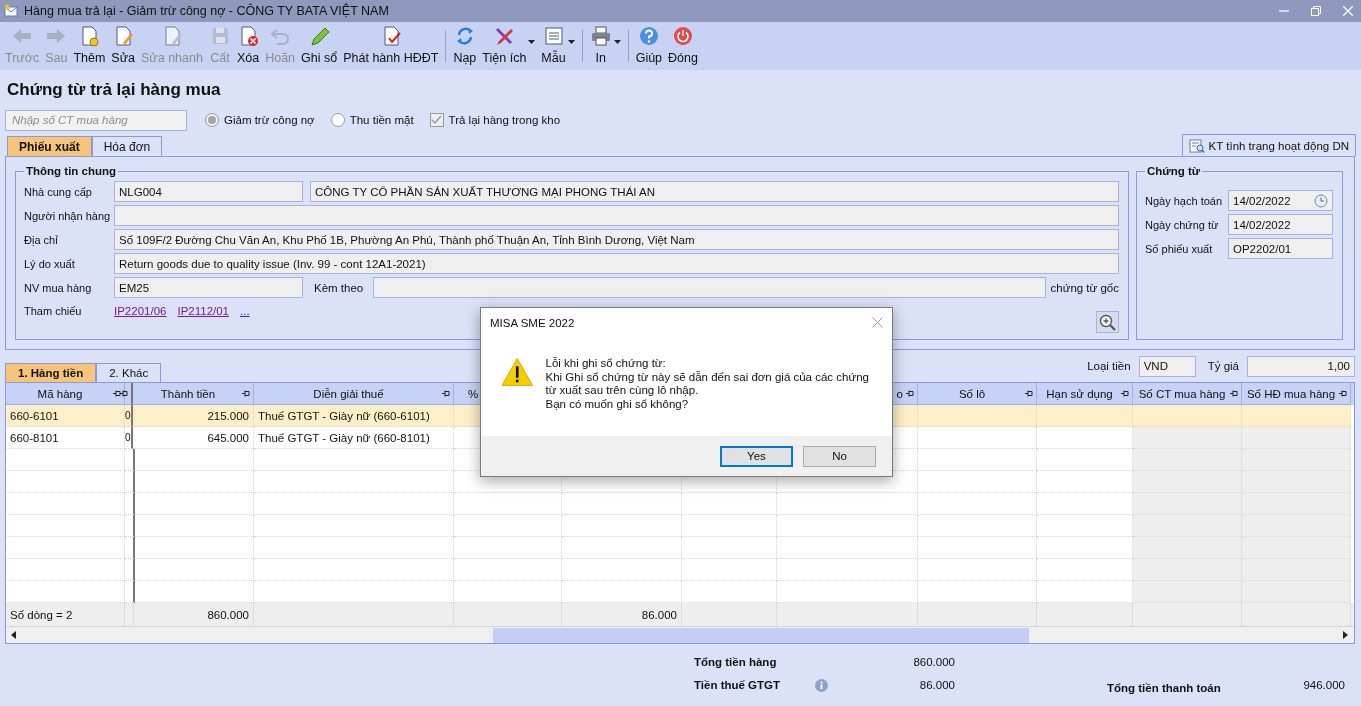 The height and width of the screenshot is (706, 1361). I want to click on scroll-left-icon, so click(14, 635).